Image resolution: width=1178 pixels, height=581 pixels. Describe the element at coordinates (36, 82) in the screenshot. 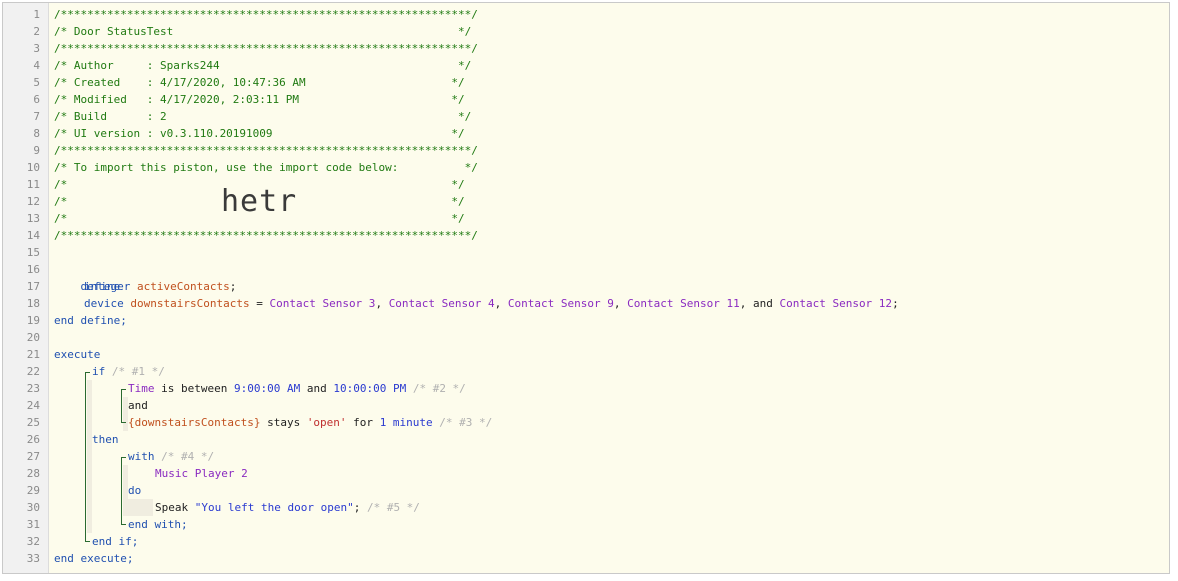

I see `line-number: 5` at that location.